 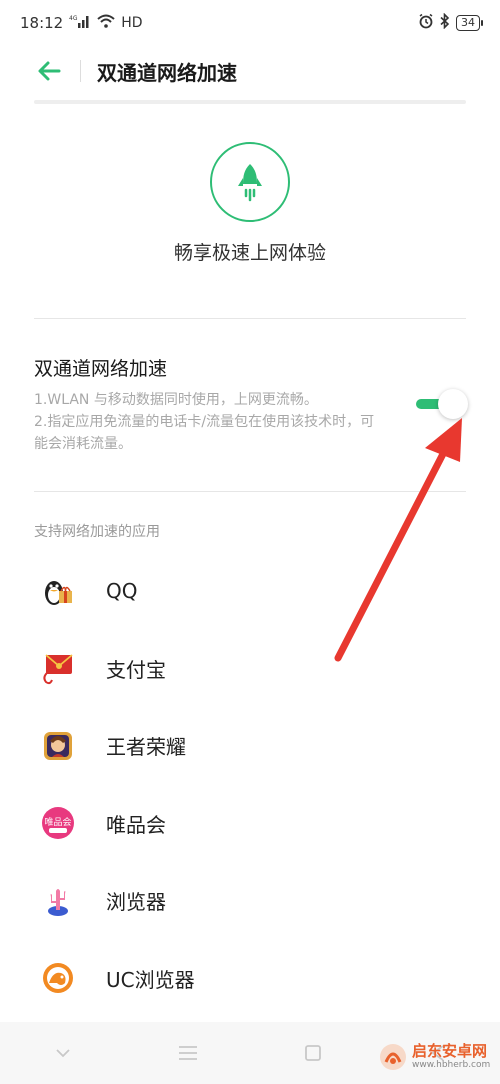 What do you see at coordinates (146, 747) in the screenshot?
I see `app-name: 王者荣耀` at bounding box center [146, 747].